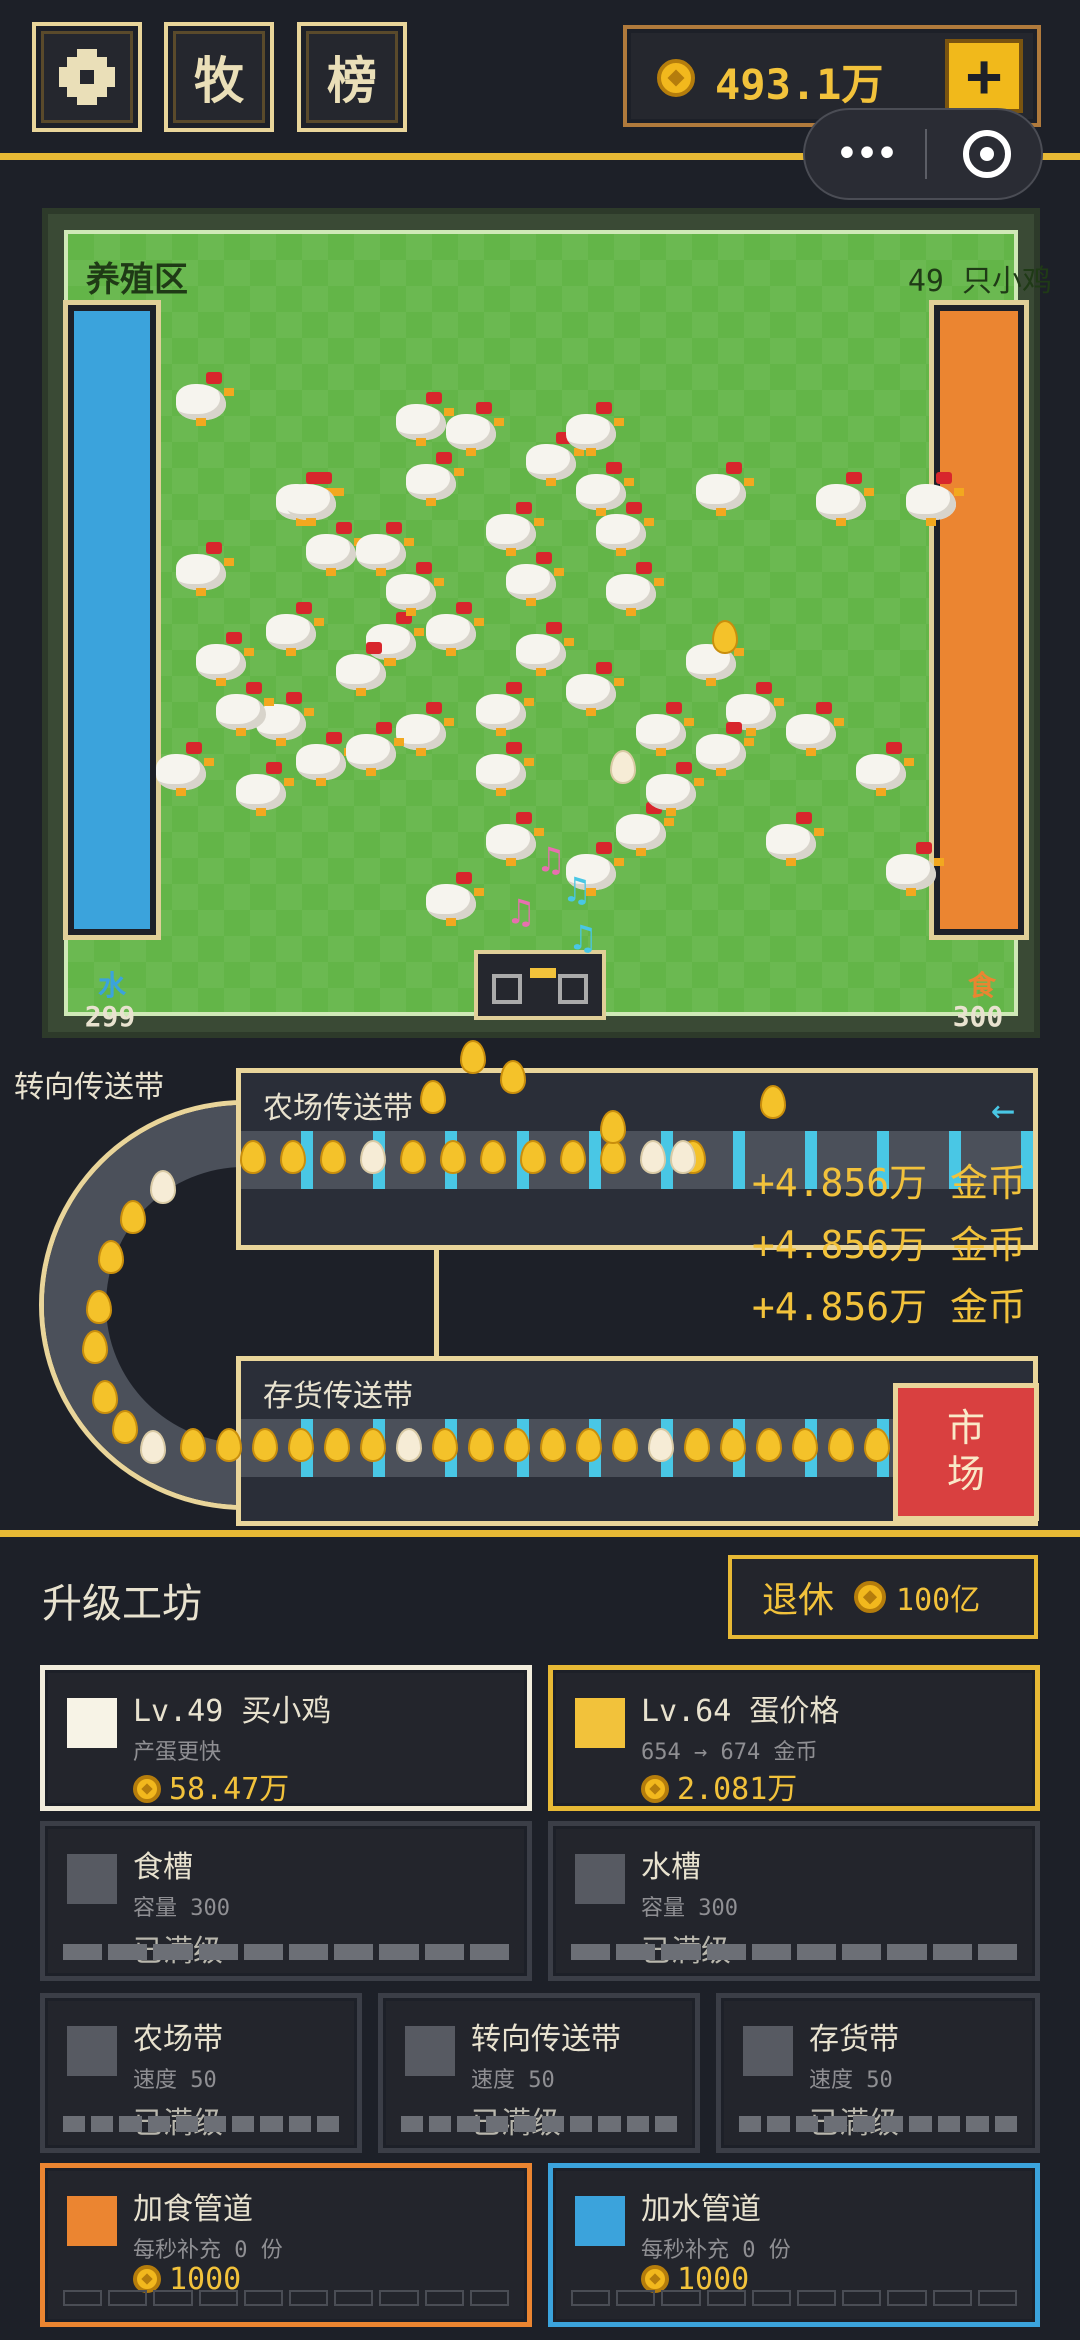 The width and height of the screenshot is (1080, 2340). I want to click on food-level-bar, so click(979, 620).